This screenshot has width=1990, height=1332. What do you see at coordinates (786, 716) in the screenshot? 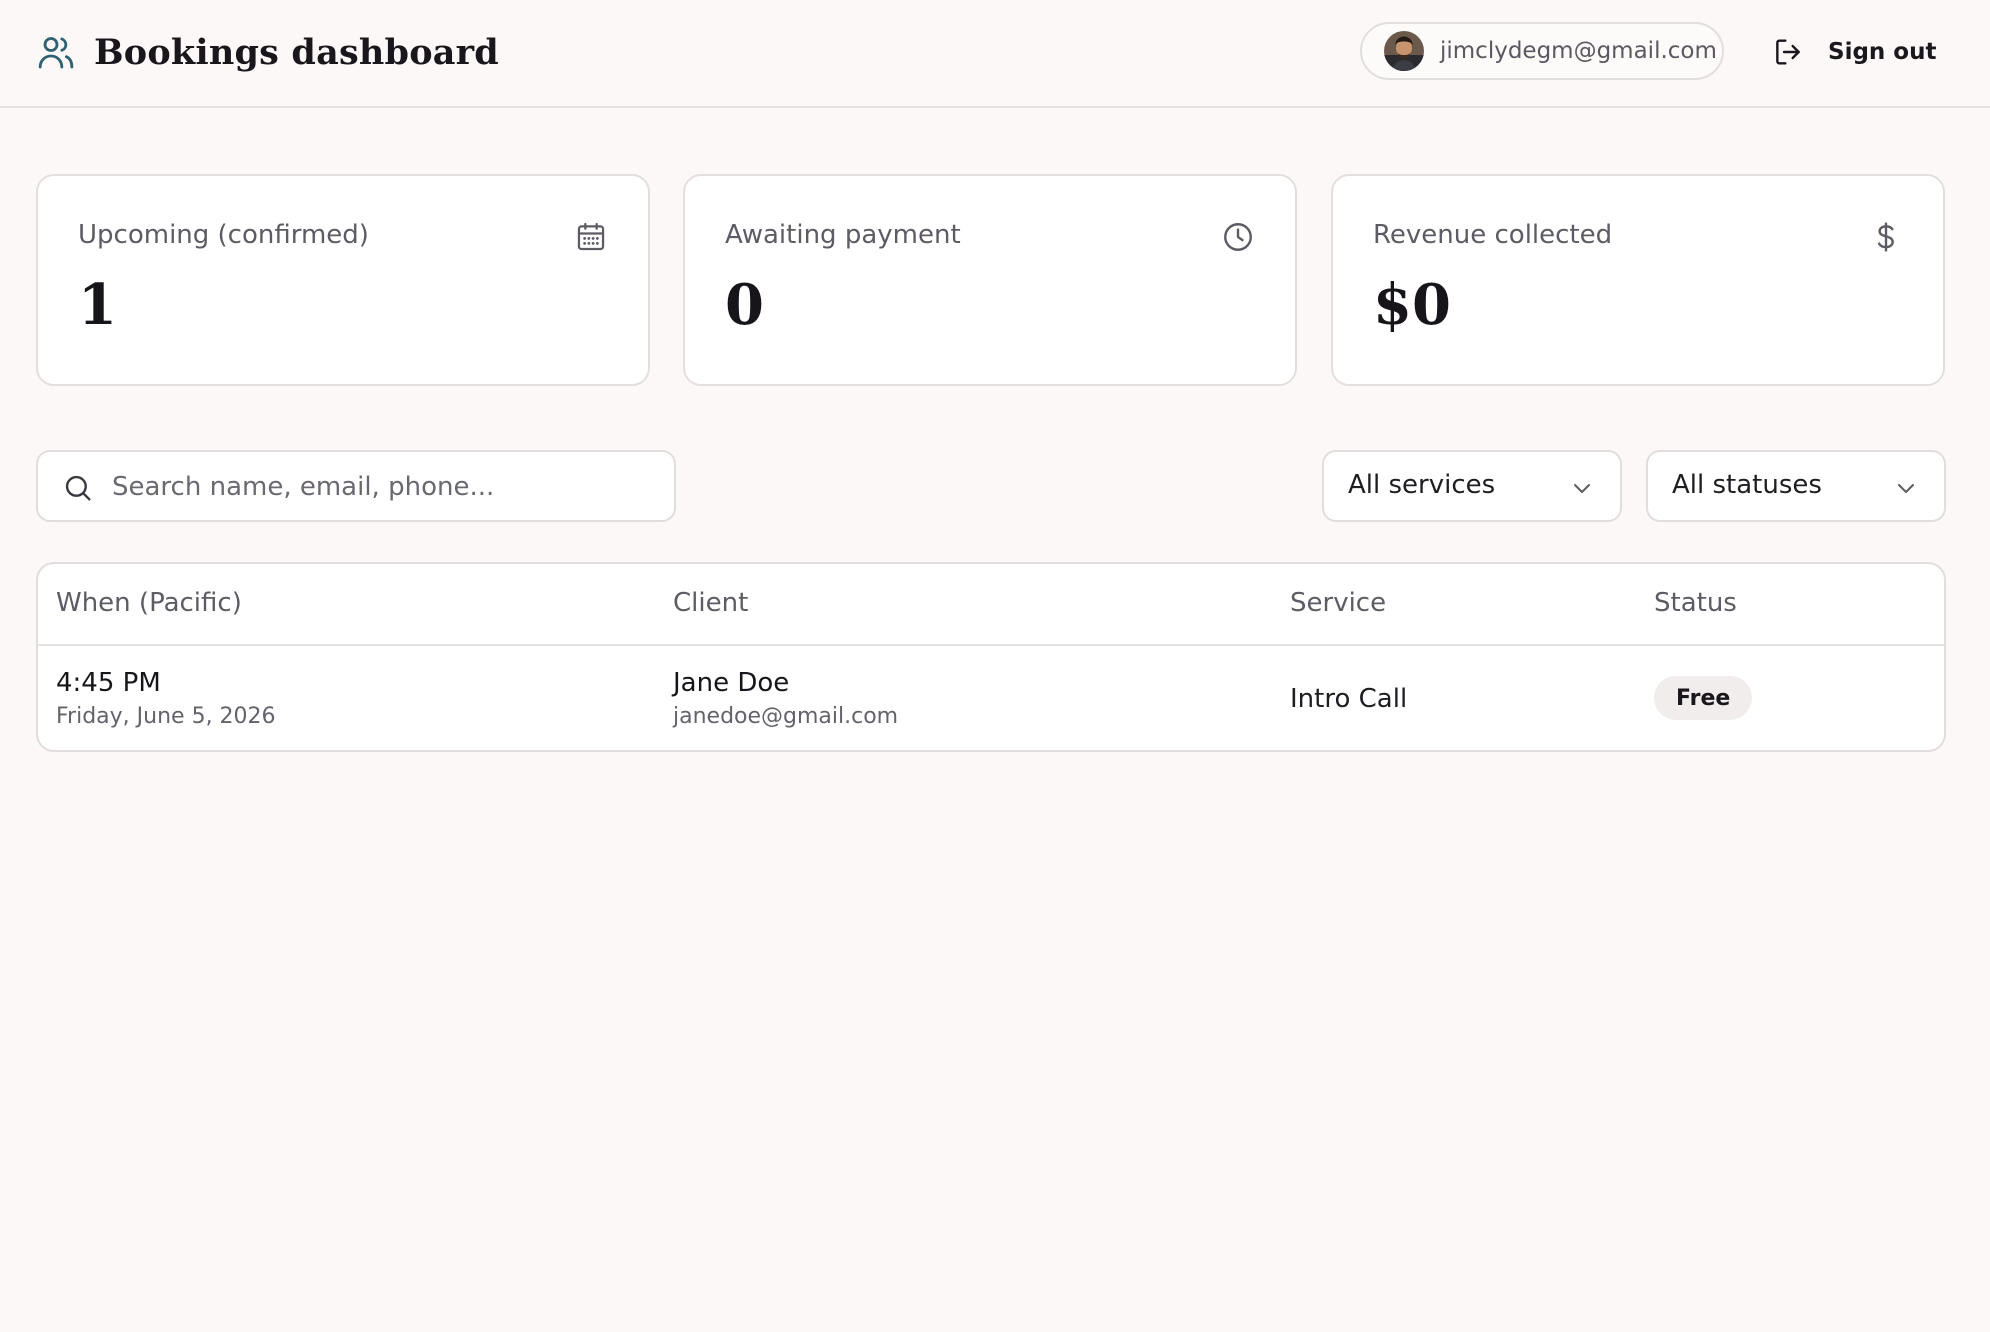
I see `client-email: janedoe@gmail.com` at bounding box center [786, 716].